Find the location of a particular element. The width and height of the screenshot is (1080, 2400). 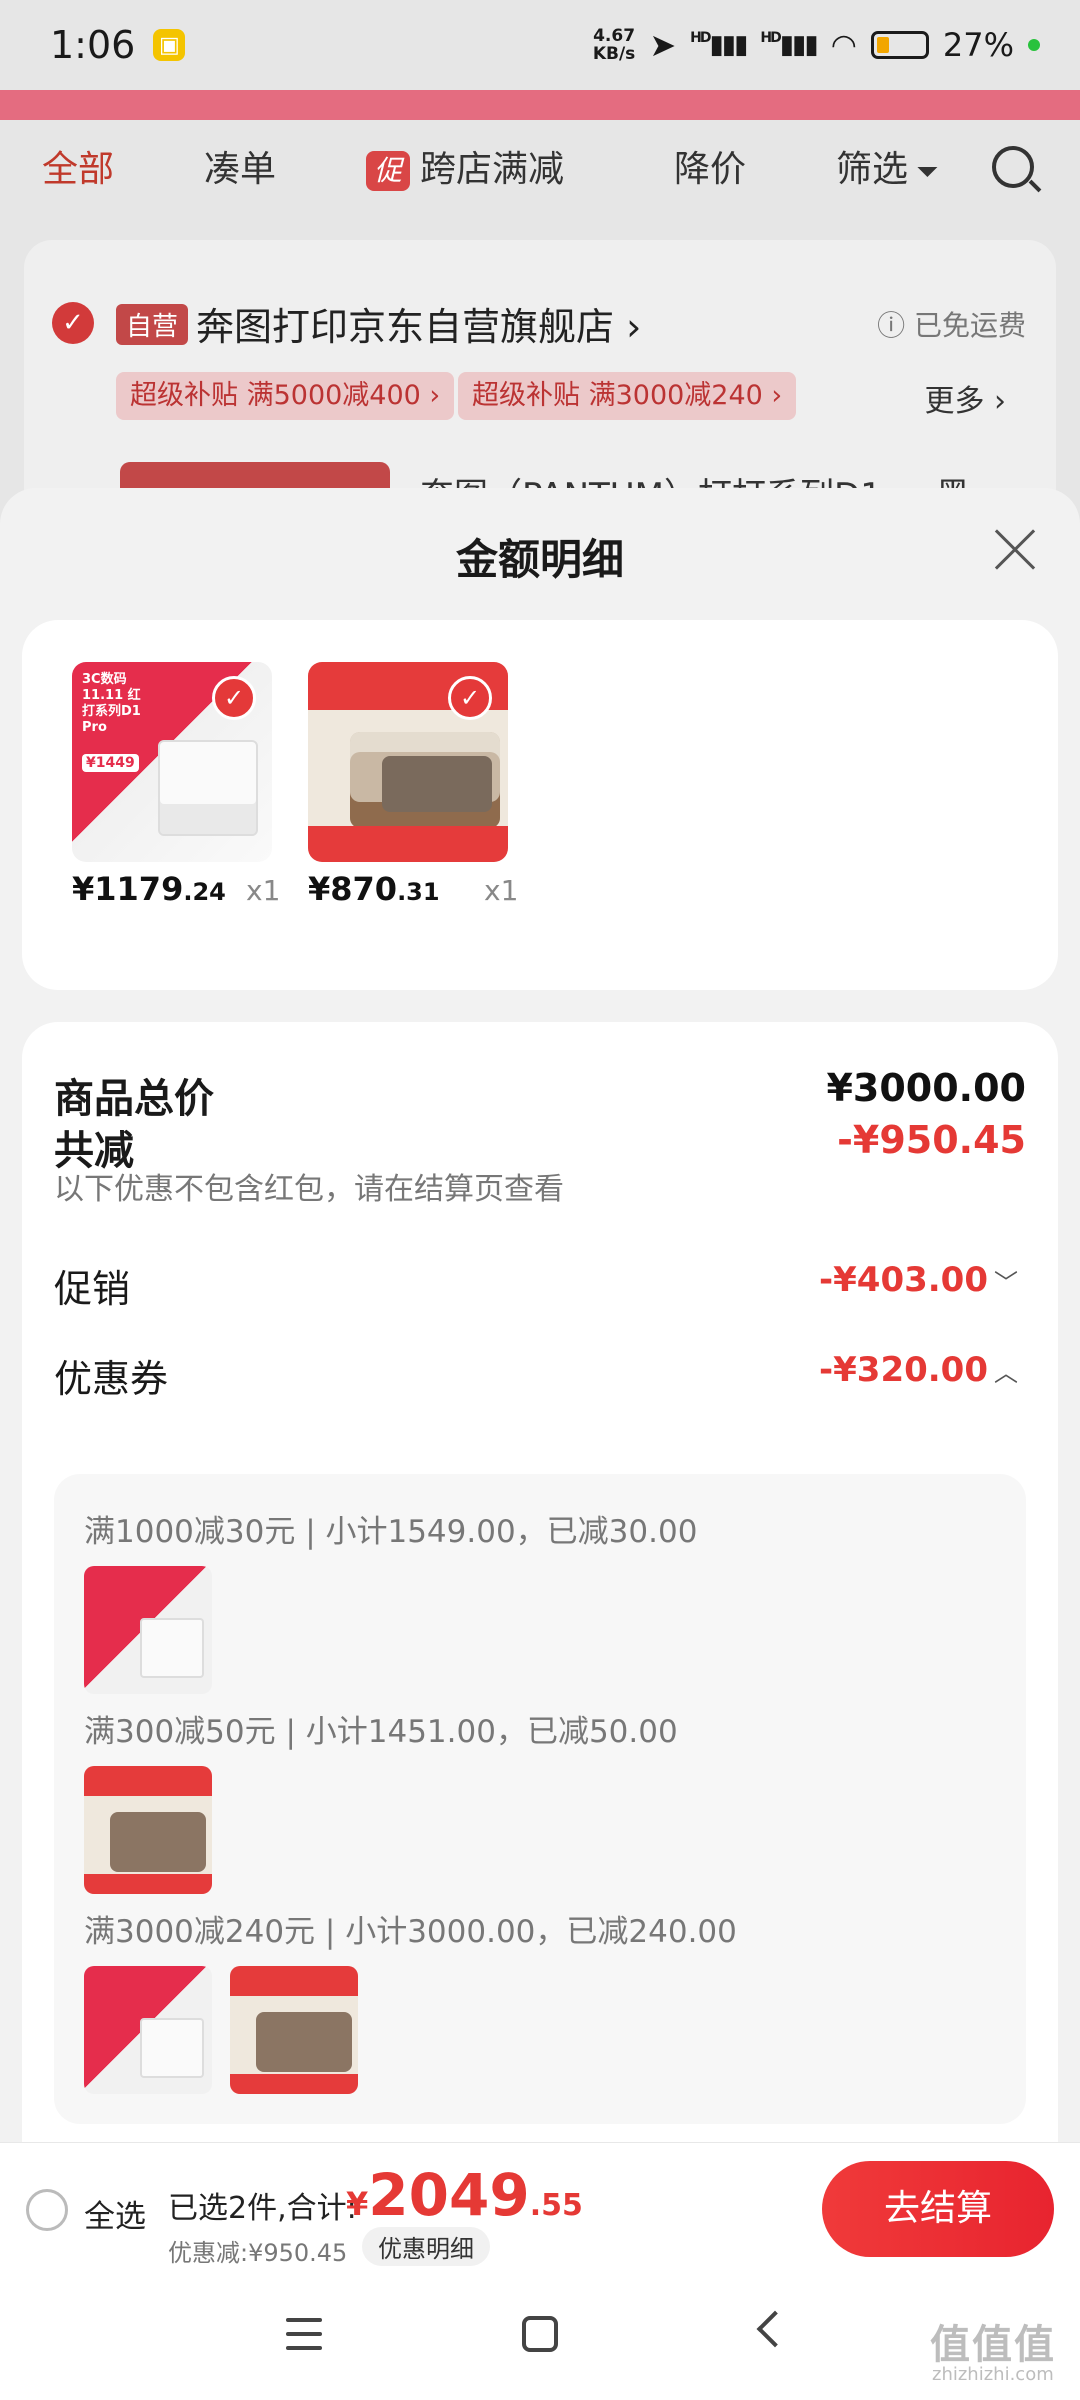

tab-cross-store-label: 跨店满减 is located at coordinates (492, 169).